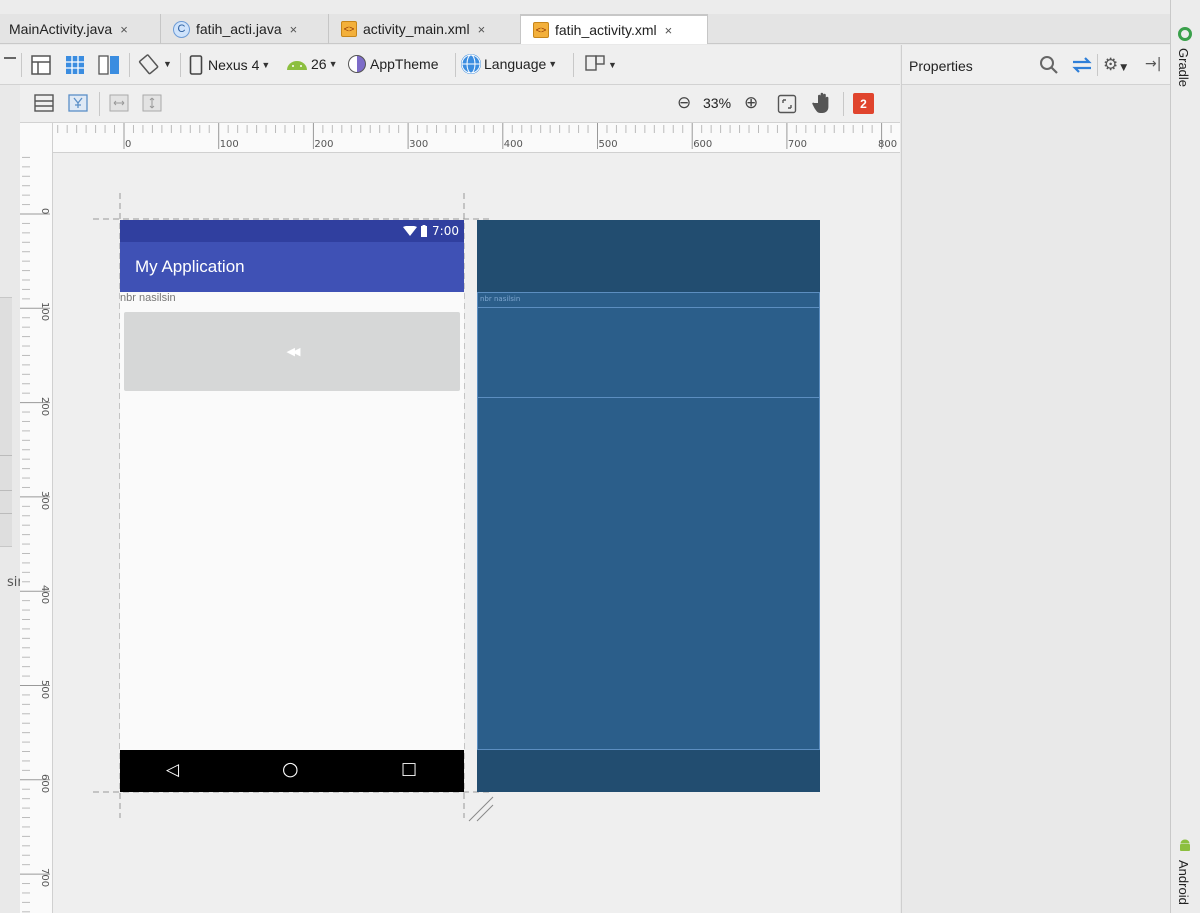  What do you see at coordinates (888, 144) in the screenshot?
I see `ruler-tick-label: 800` at bounding box center [888, 144].